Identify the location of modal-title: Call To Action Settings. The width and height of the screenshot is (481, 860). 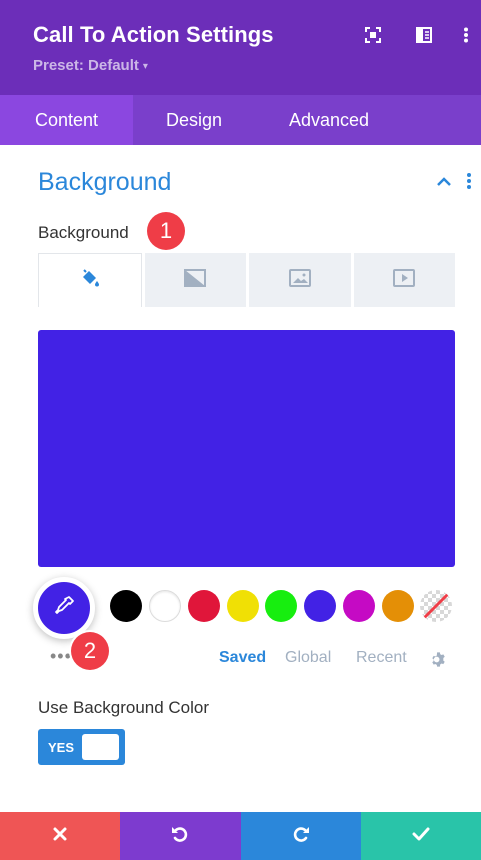
(153, 34).